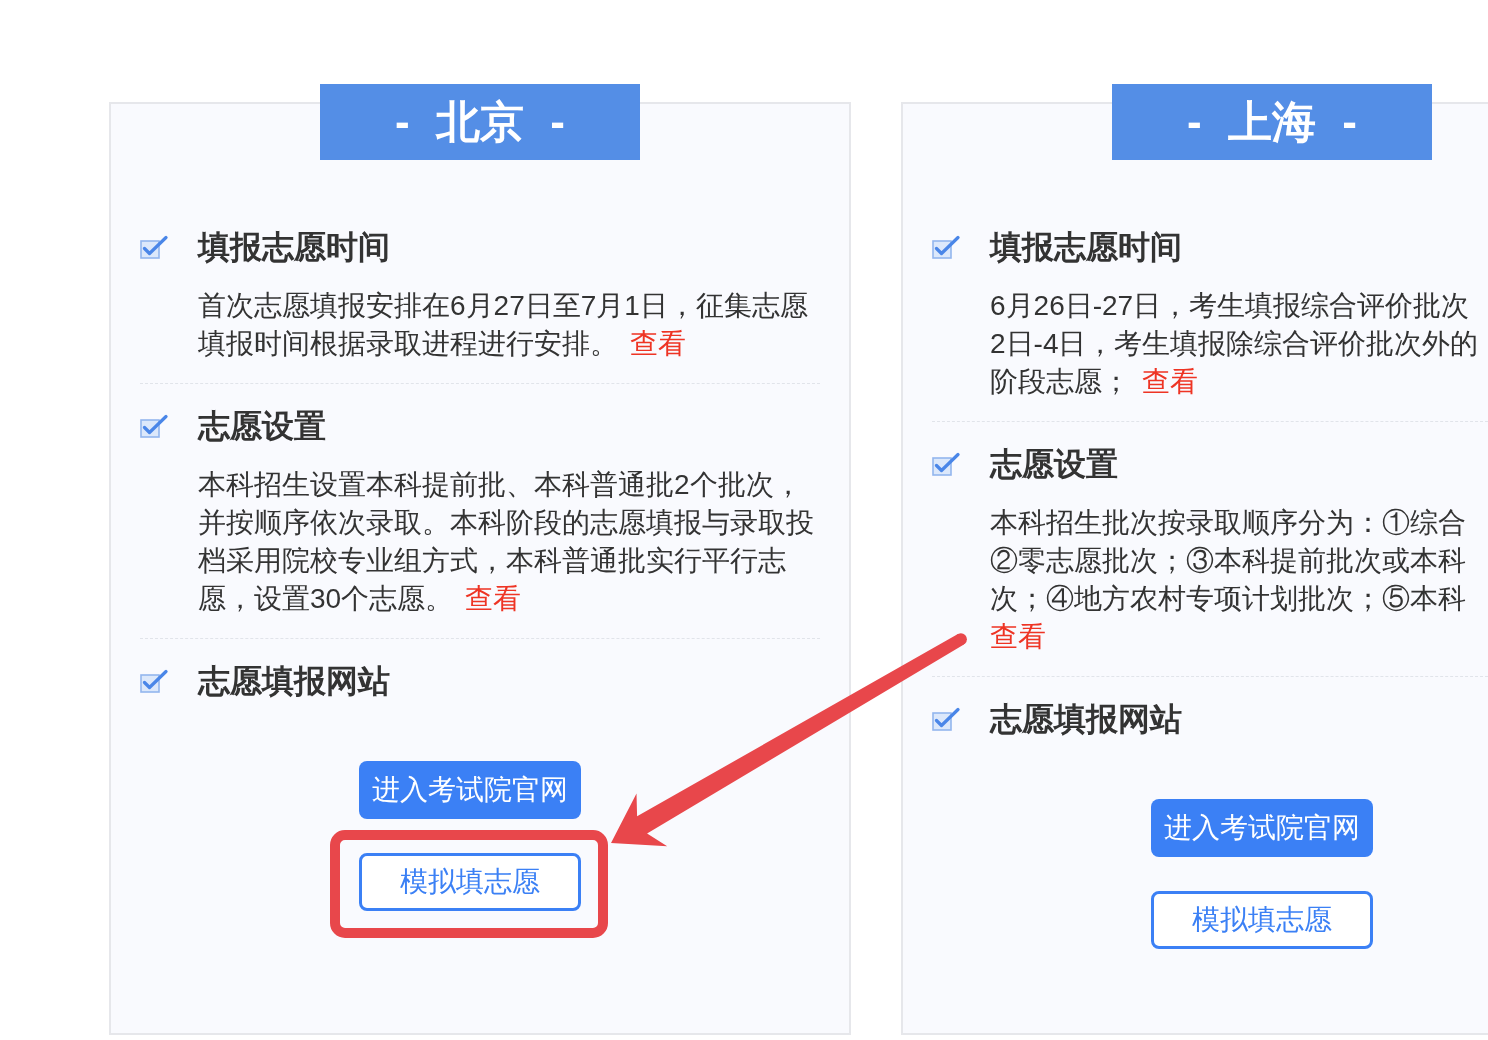  What do you see at coordinates (1234, 344) in the screenshot?
I see `section-text: 2日-4日，考生填报除综合评价批次外的` at bounding box center [1234, 344].